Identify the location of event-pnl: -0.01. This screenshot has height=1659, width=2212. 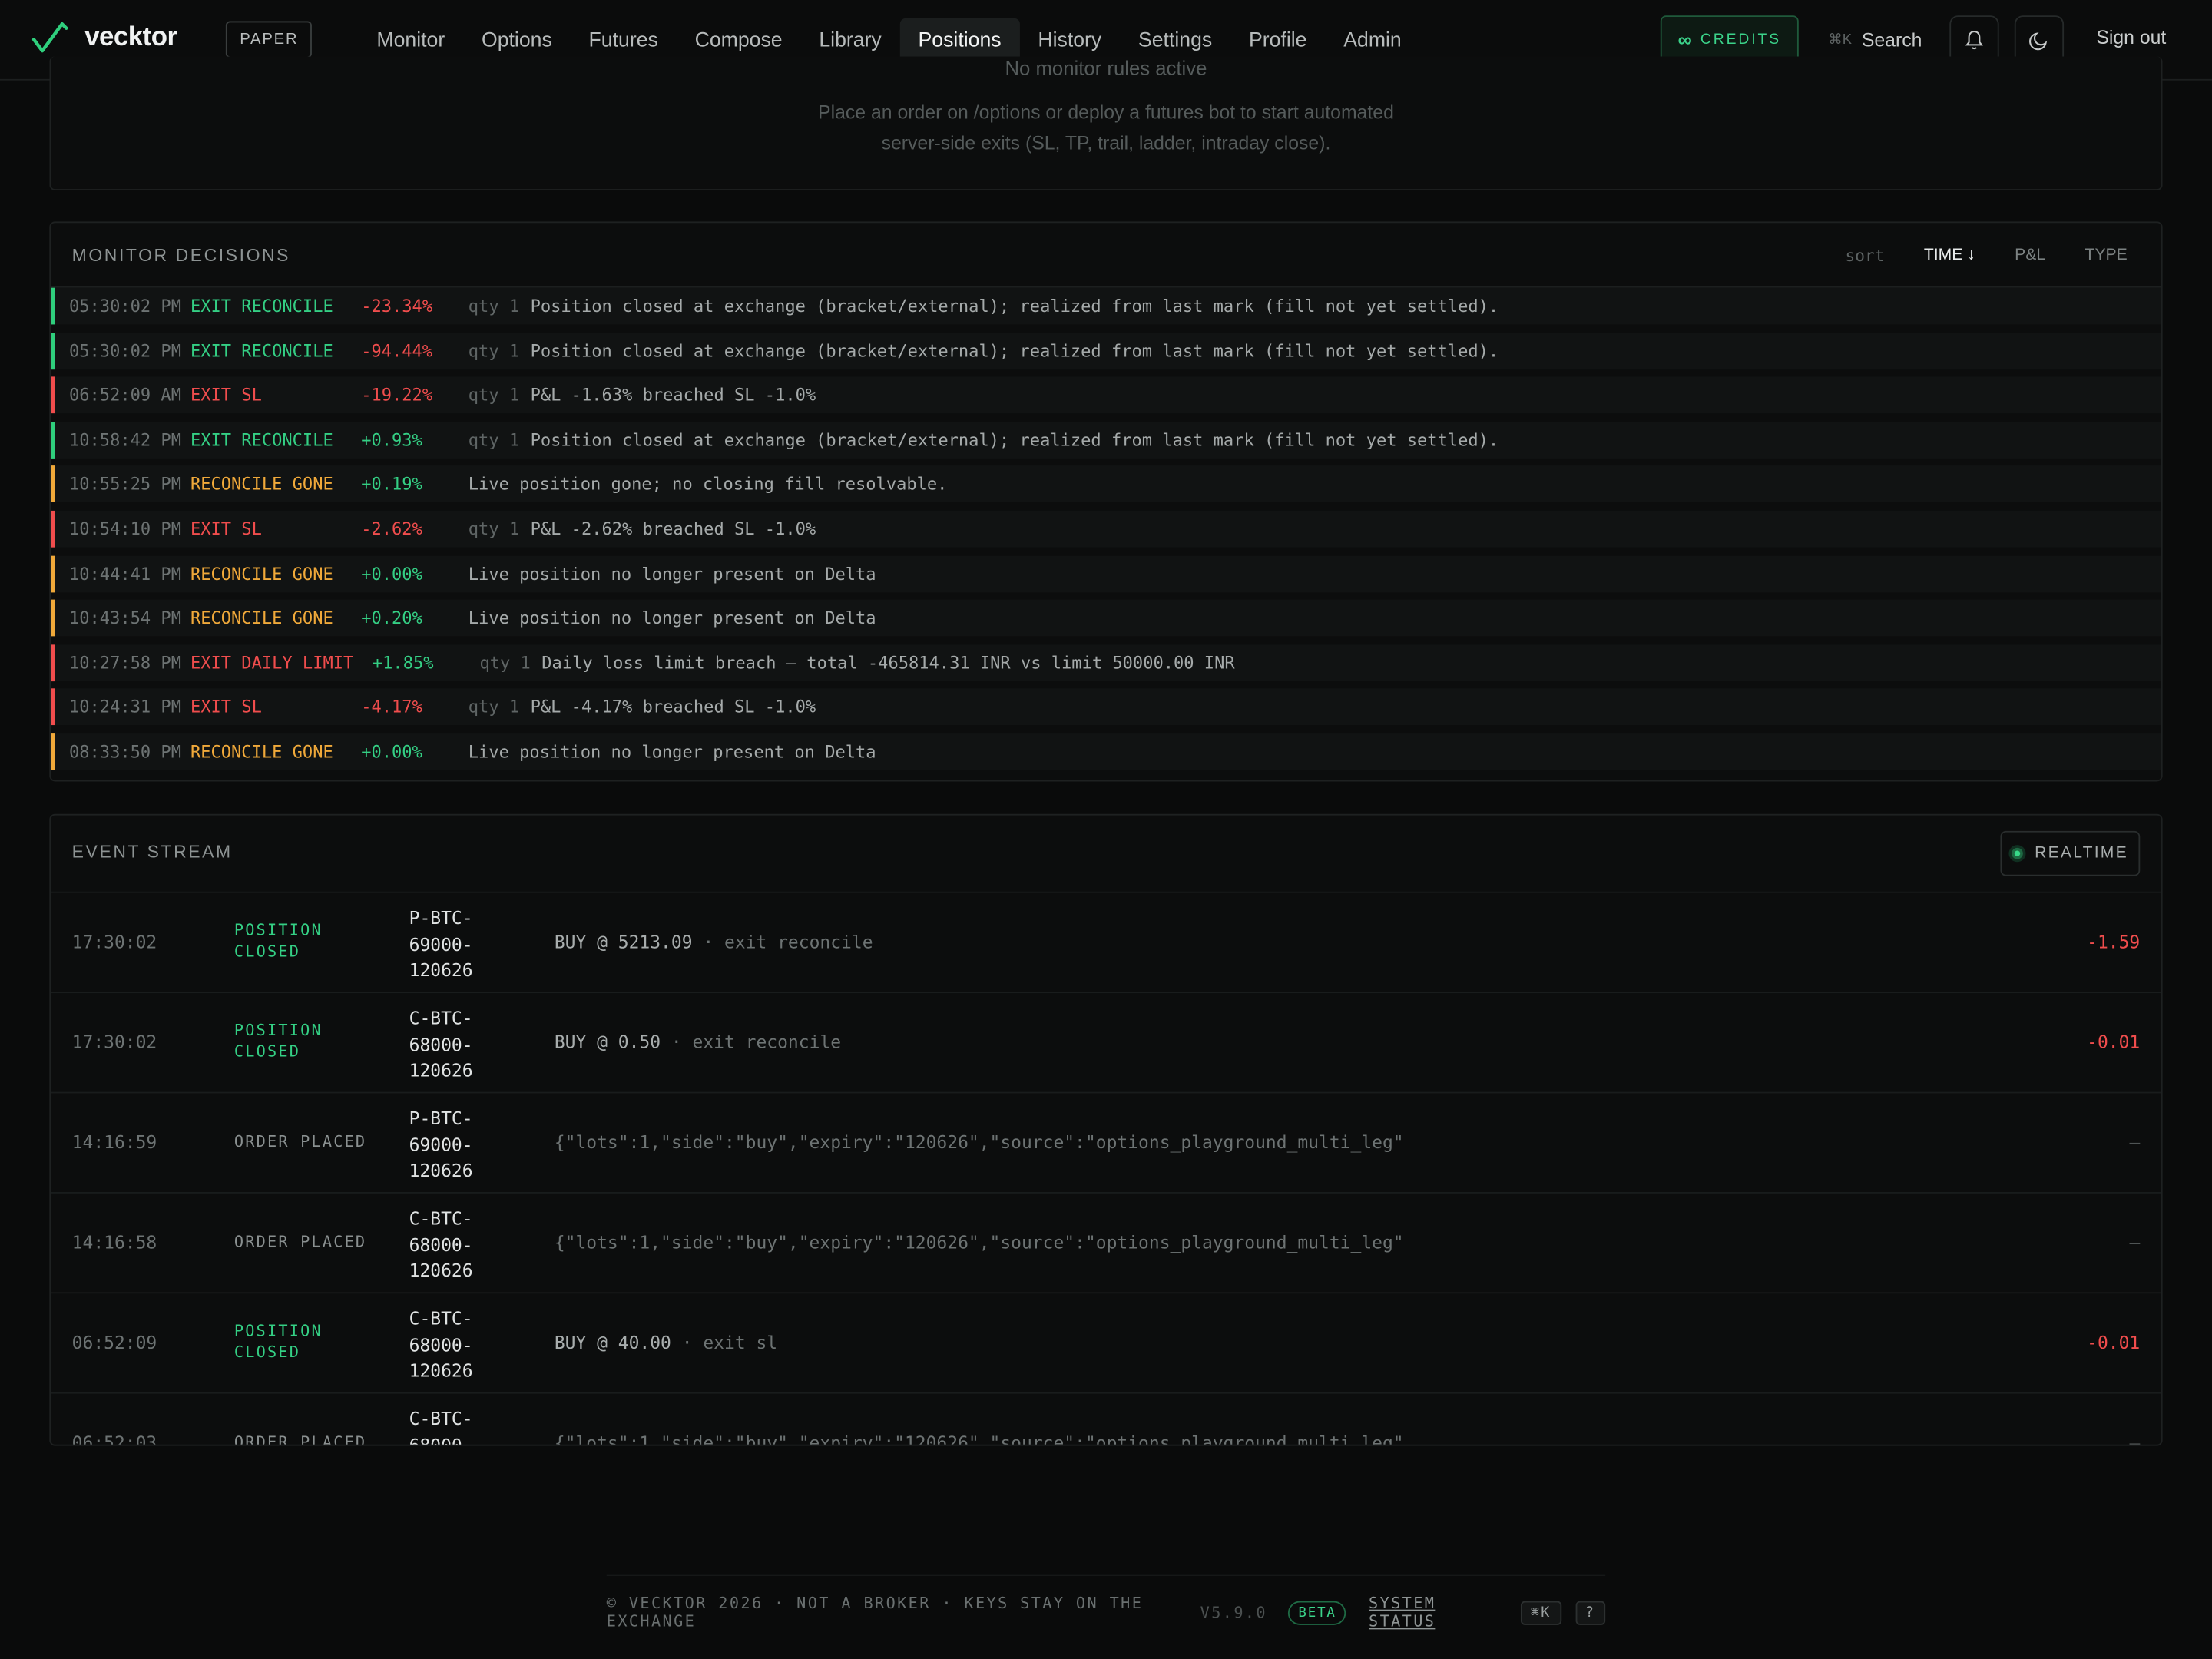
(2114, 1042).